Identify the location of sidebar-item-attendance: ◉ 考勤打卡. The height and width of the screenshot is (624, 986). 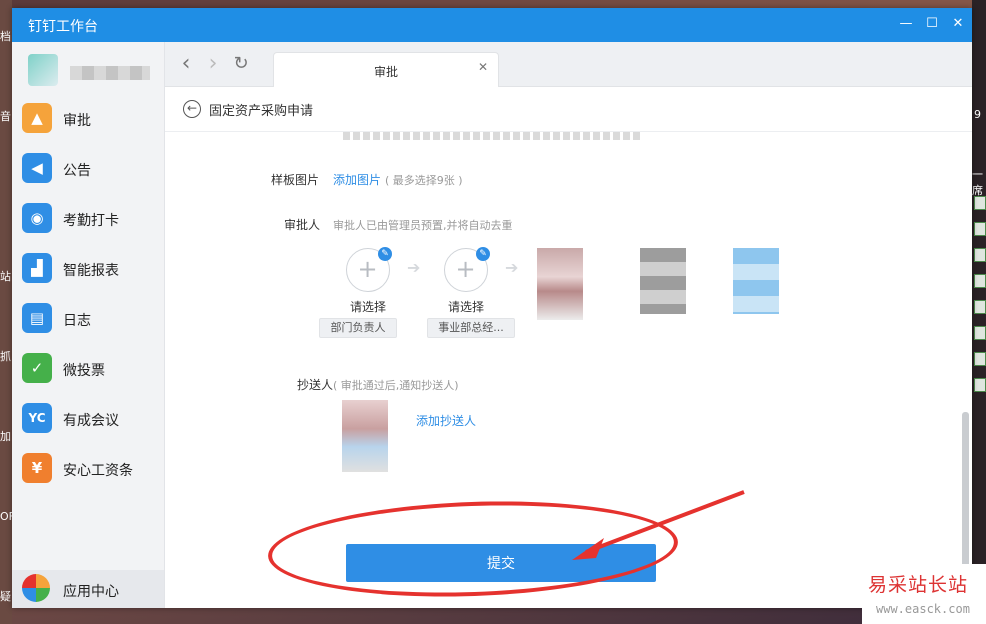
(88, 219).